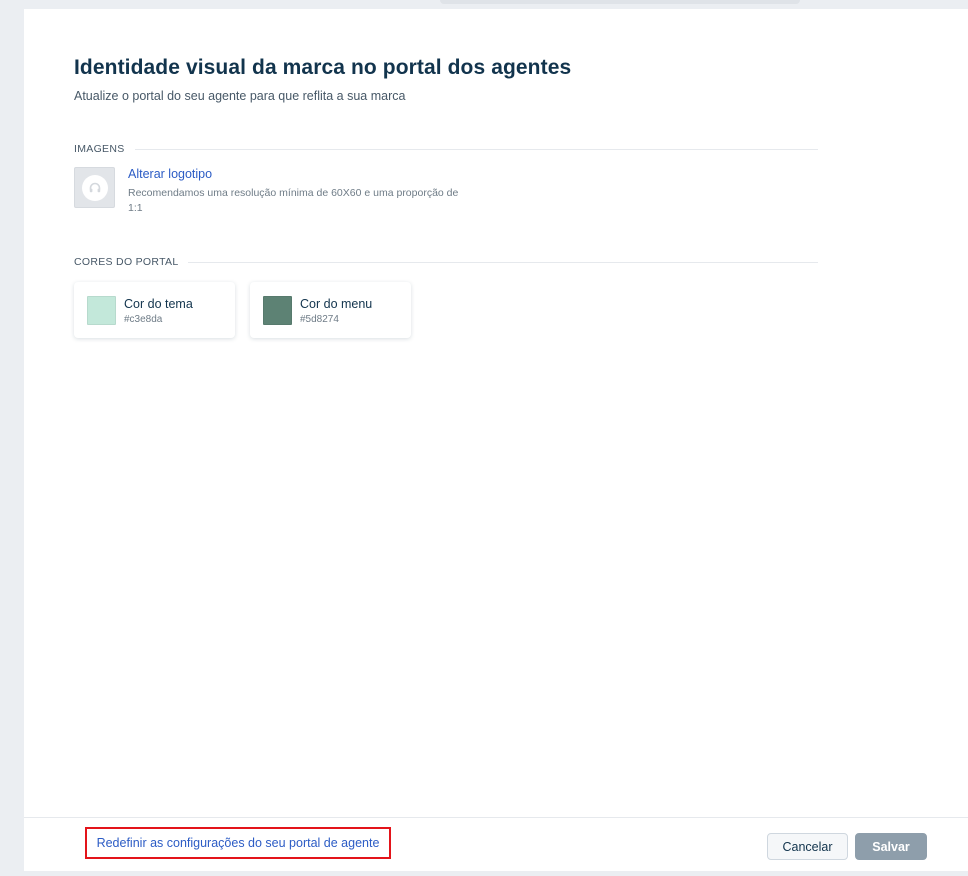 This screenshot has width=968, height=876. I want to click on images-section-label: IMAGENS, so click(99, 149).